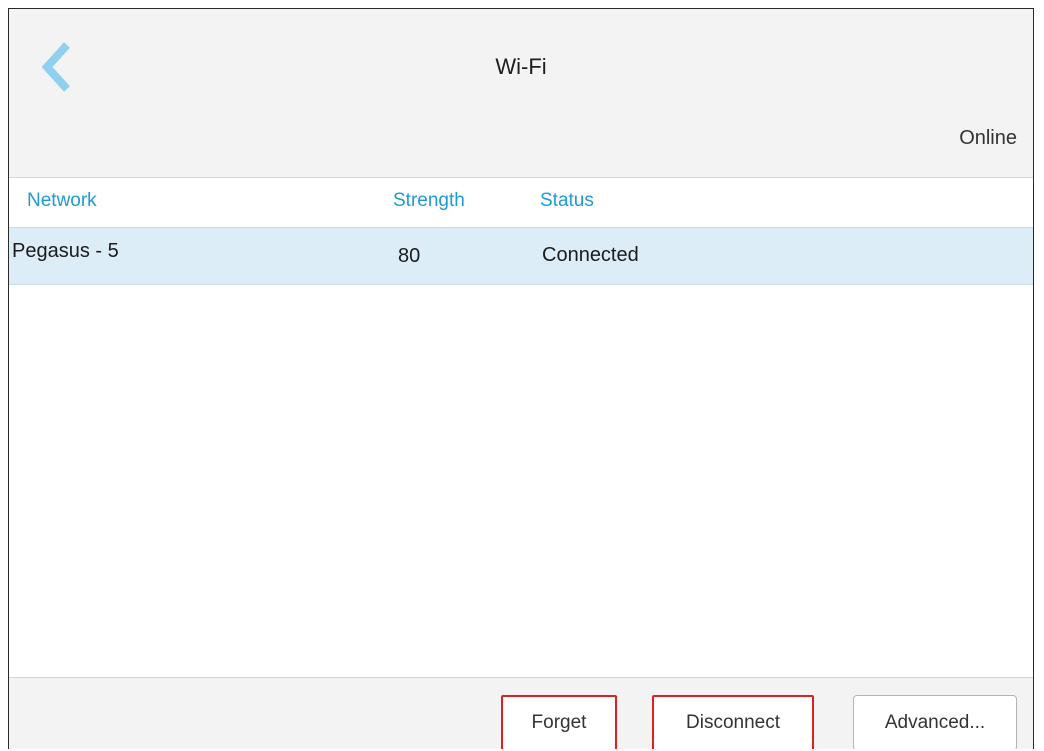  Describe the element at coordinates (521, 66) in the screenshot. I see `page-title: Wi-Fi` at that location.